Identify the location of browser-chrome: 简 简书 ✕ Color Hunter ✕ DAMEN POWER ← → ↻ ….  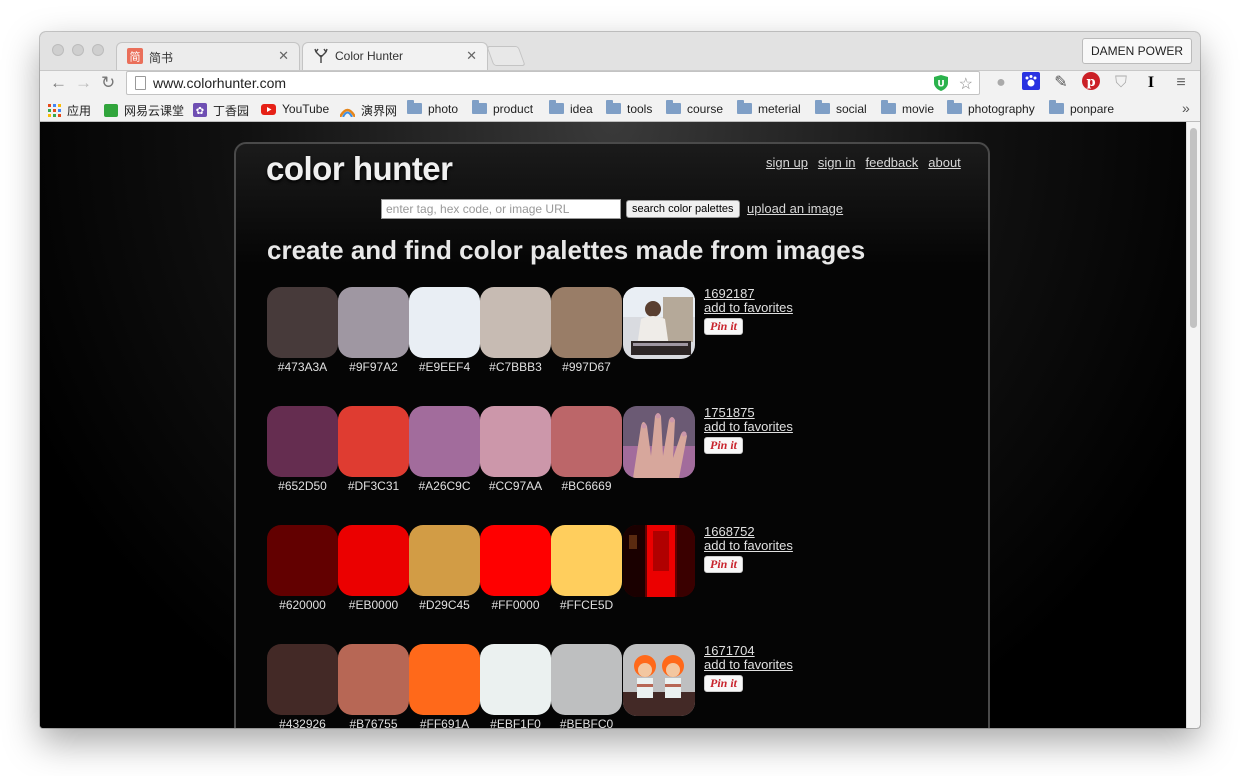
(620, 77).